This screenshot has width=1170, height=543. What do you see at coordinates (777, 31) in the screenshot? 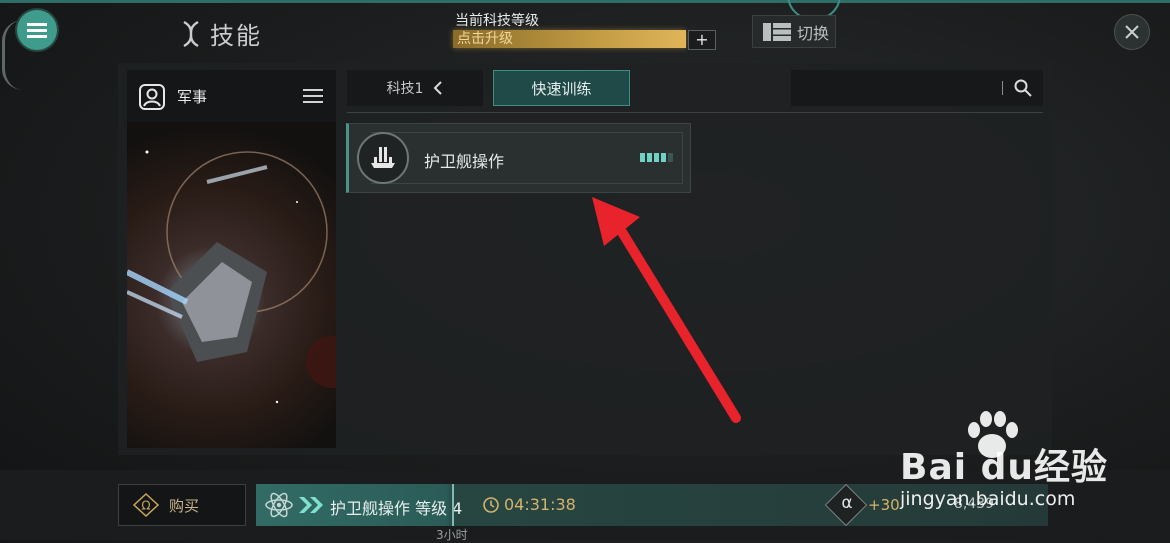
I see `grid-view-icon` at bounding box center [777, 31].